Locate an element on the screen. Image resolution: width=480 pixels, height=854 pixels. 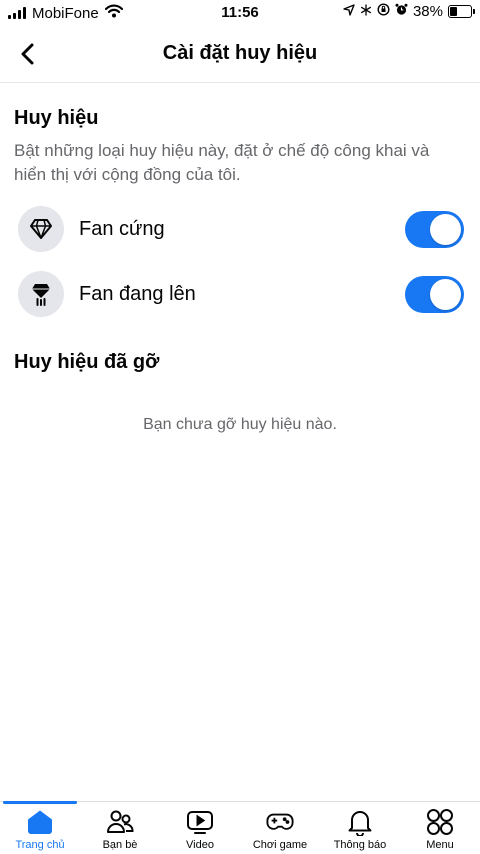
nav-item-home: Trang chủ is located at coordinates (40, 828).